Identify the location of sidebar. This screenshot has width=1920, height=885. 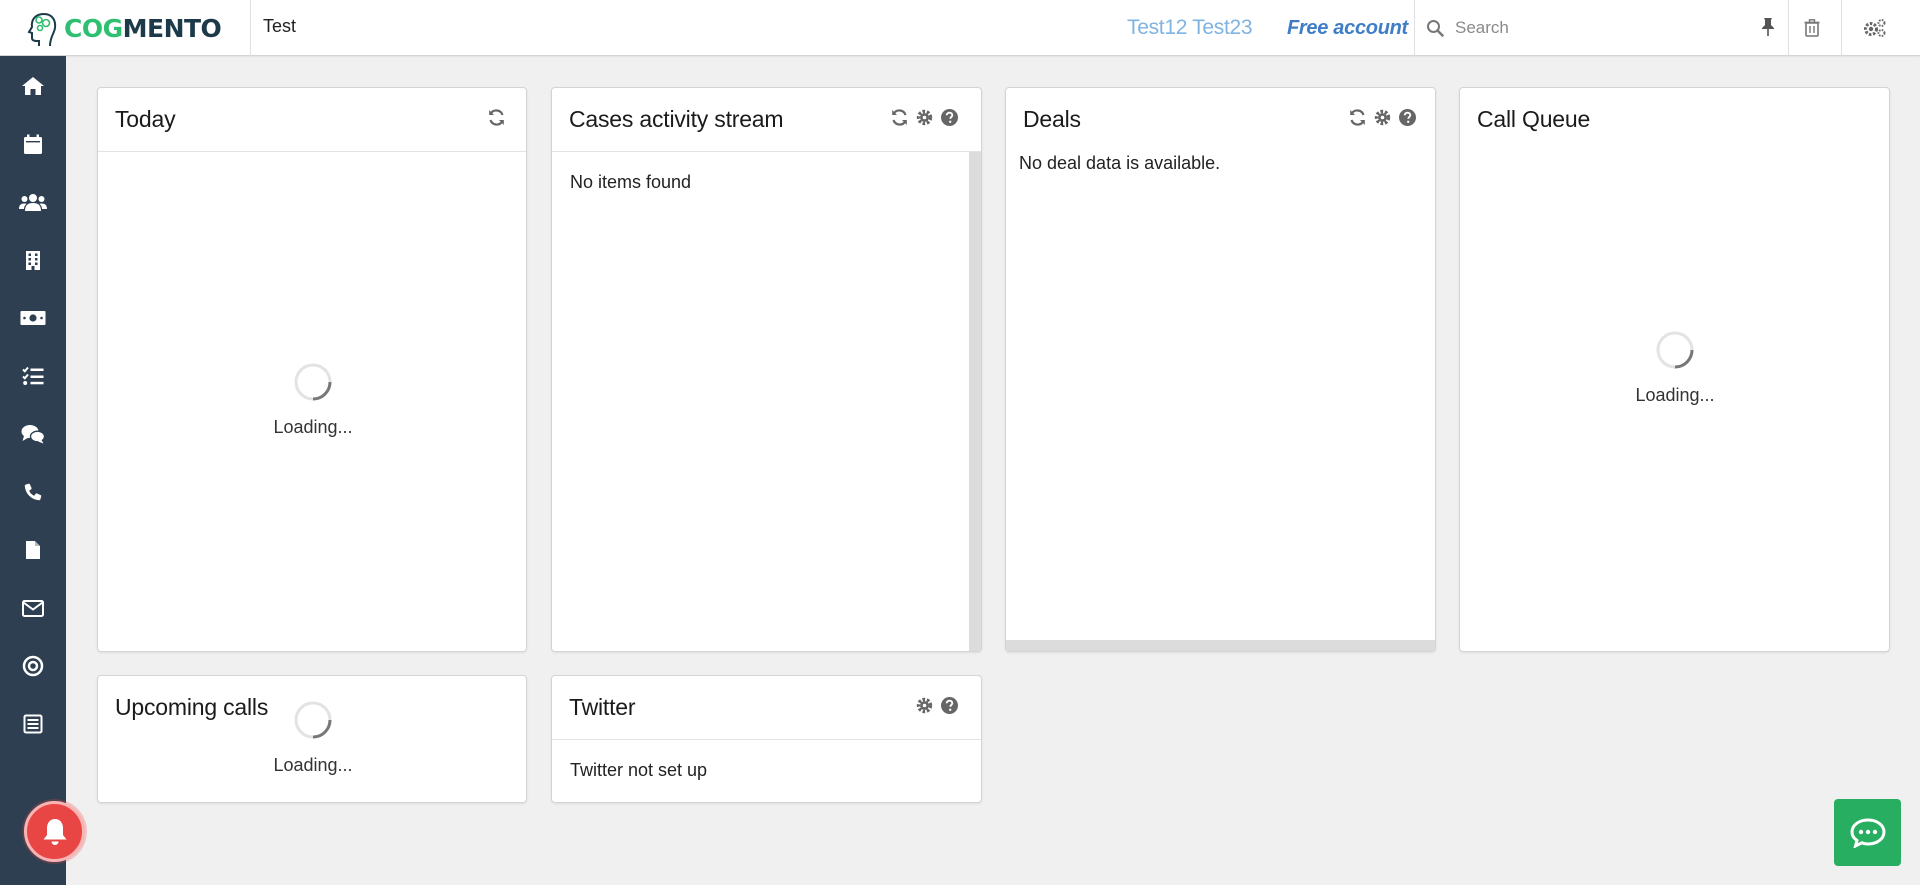
(33, 470).